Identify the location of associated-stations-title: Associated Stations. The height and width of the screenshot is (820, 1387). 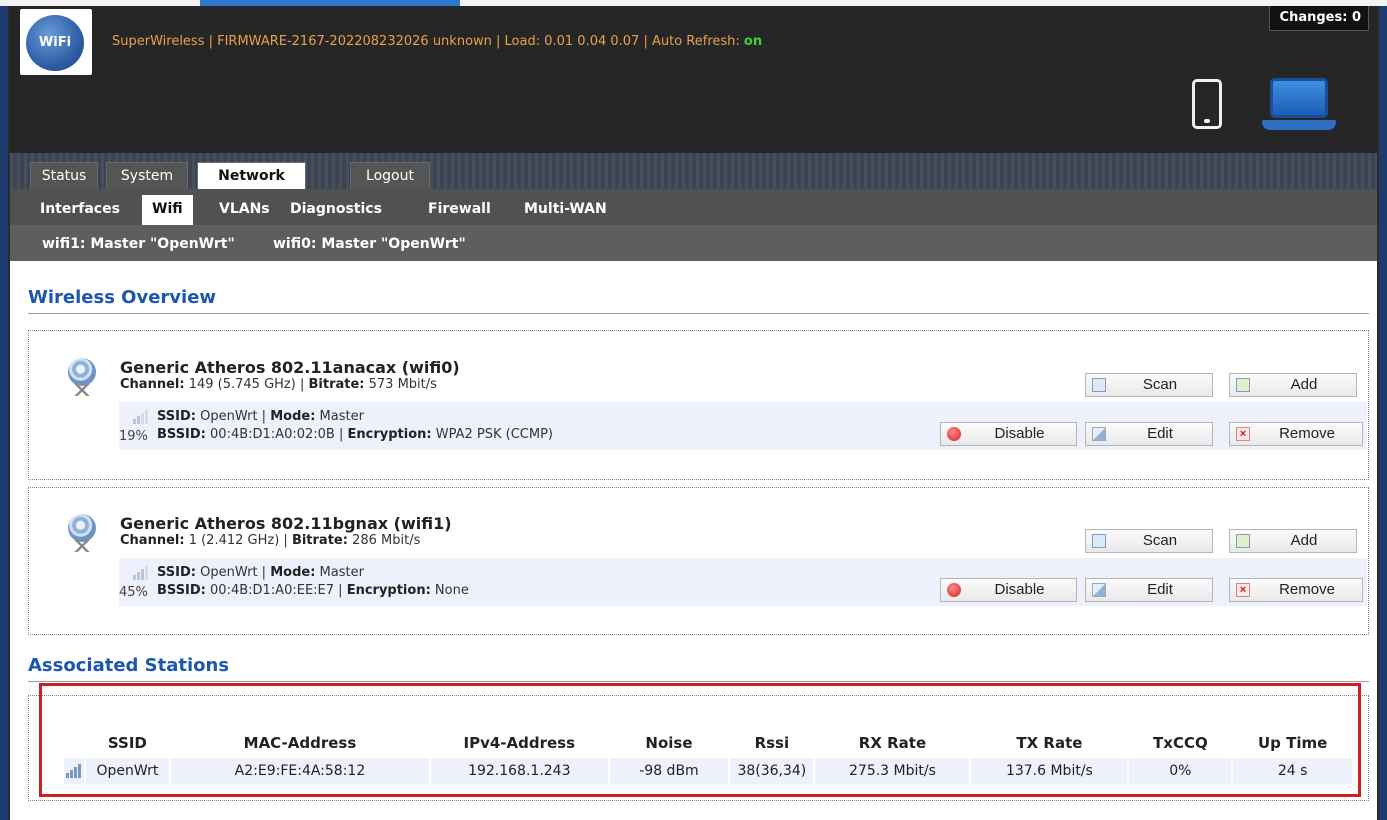
(129, 665).